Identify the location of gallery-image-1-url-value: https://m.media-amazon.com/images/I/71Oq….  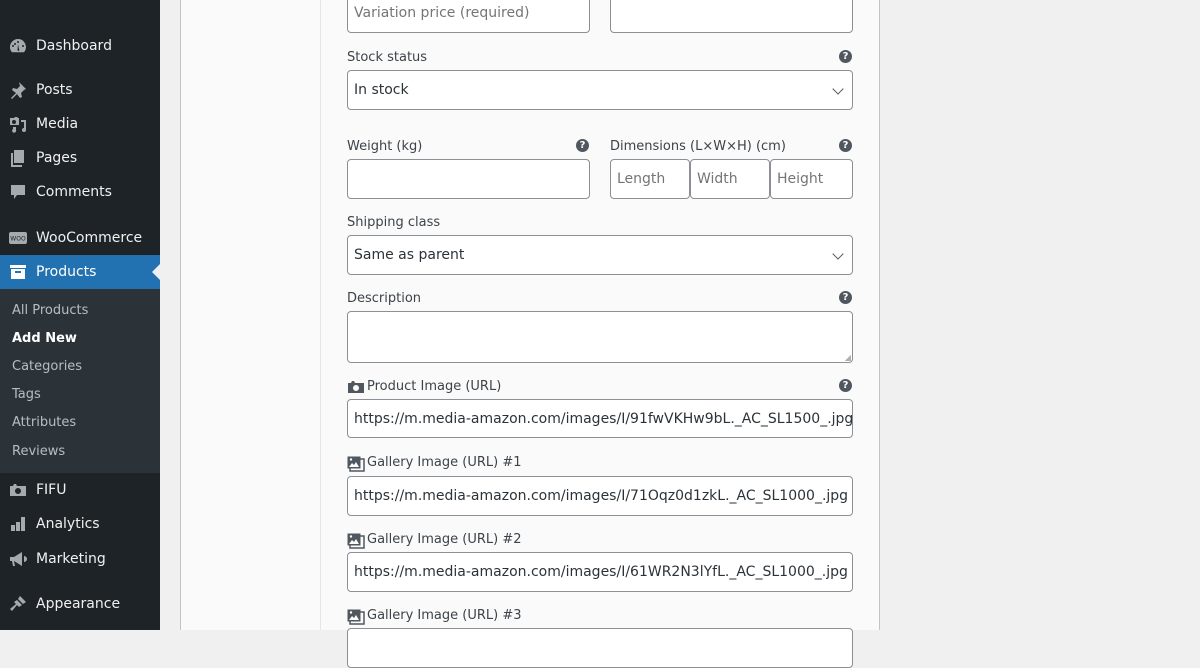
(601, 496).